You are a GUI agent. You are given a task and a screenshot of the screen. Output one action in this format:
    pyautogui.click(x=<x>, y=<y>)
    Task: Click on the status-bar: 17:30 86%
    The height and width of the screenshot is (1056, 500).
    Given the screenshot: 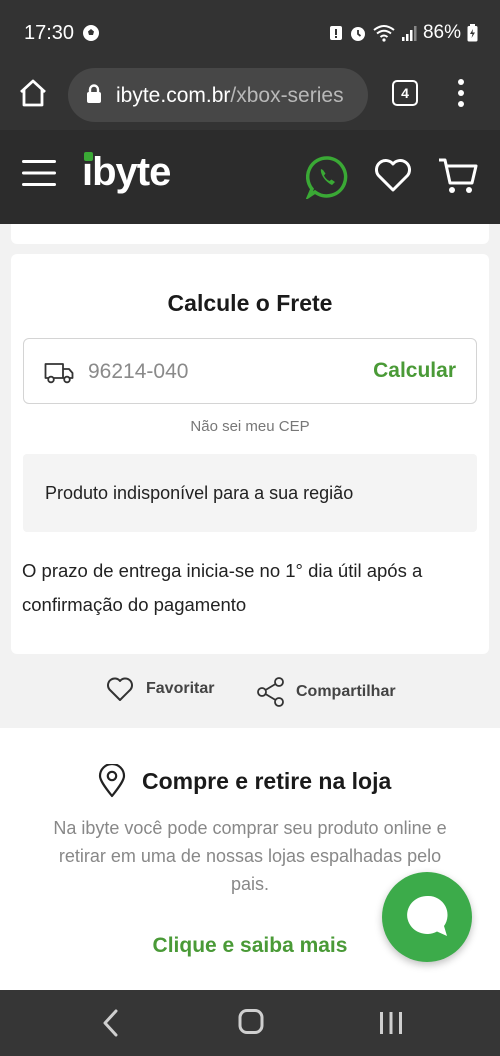 What is the action you would take?
    pyautogui.click(x=250, y=32)
    